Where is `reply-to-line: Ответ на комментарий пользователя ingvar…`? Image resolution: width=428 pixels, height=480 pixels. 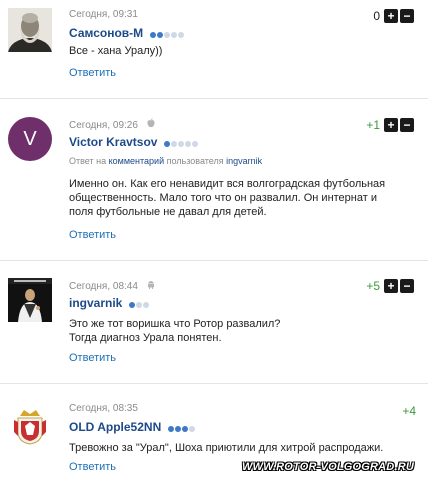
reply-to-line: Ответ на комментарий пользователя ingvar… is located at coordinates (166, 161).